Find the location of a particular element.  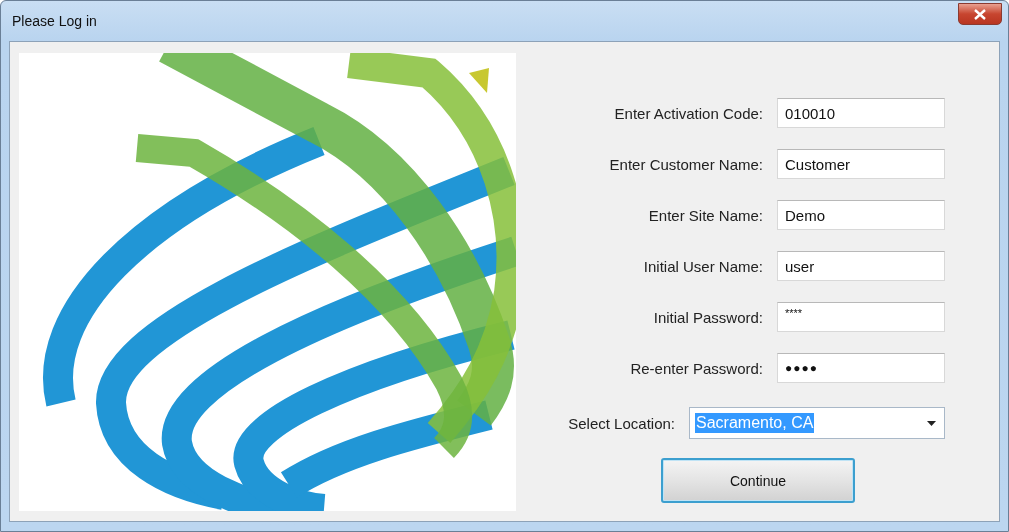

field-label: Initial User Name: is located at coordinates (703, 266).